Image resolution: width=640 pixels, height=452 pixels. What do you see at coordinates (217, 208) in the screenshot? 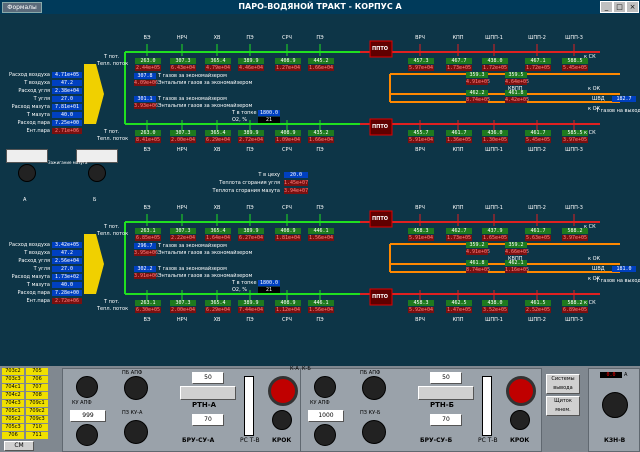
I see `section-label: ХВ` at bounding box center [217, 208].